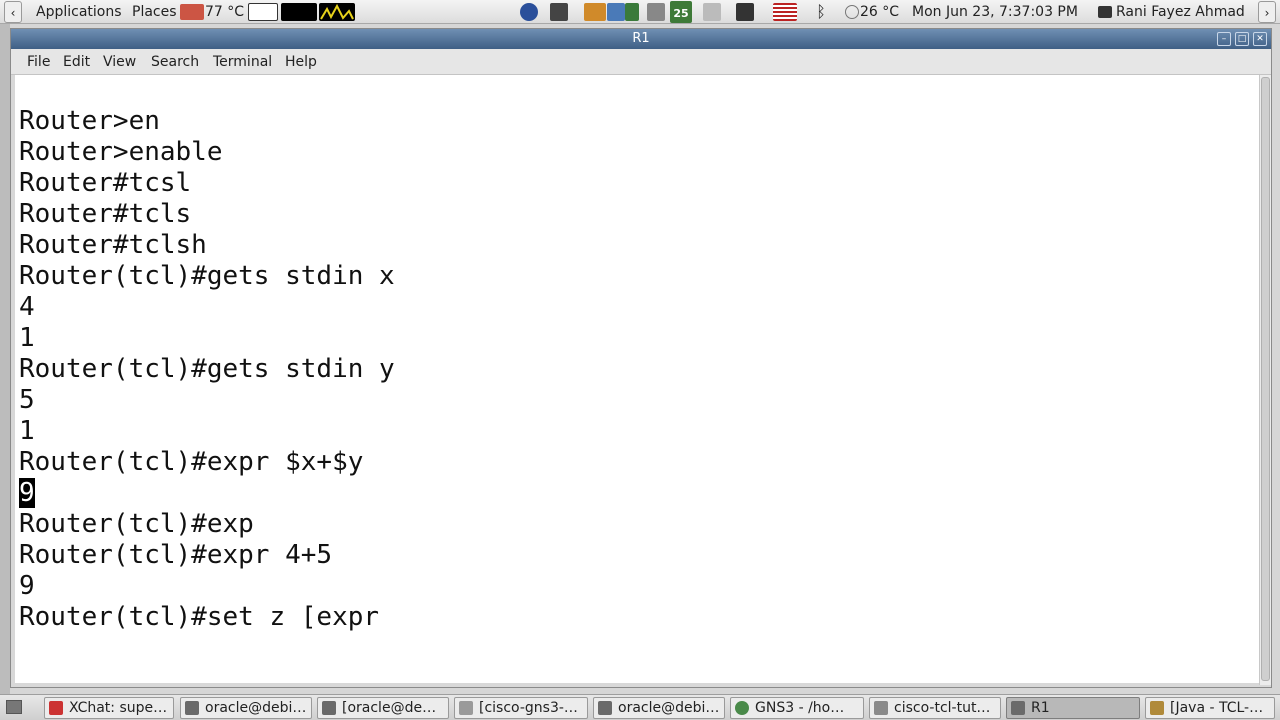 This screenshot has height=720, width=1280. I want to click on window-title: R1, so click(641, 38).